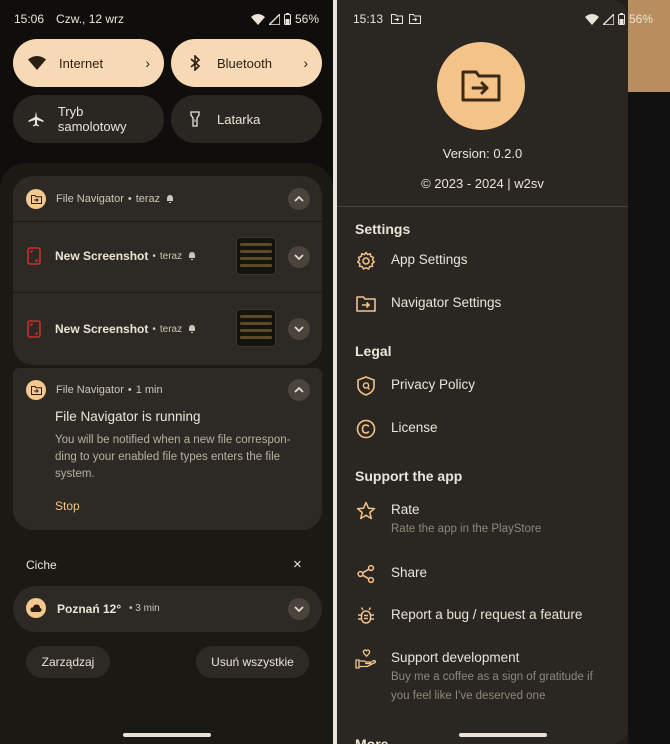 The image size is (670, 744). I want to click on status-indicators: 56%, so click(619, 19).